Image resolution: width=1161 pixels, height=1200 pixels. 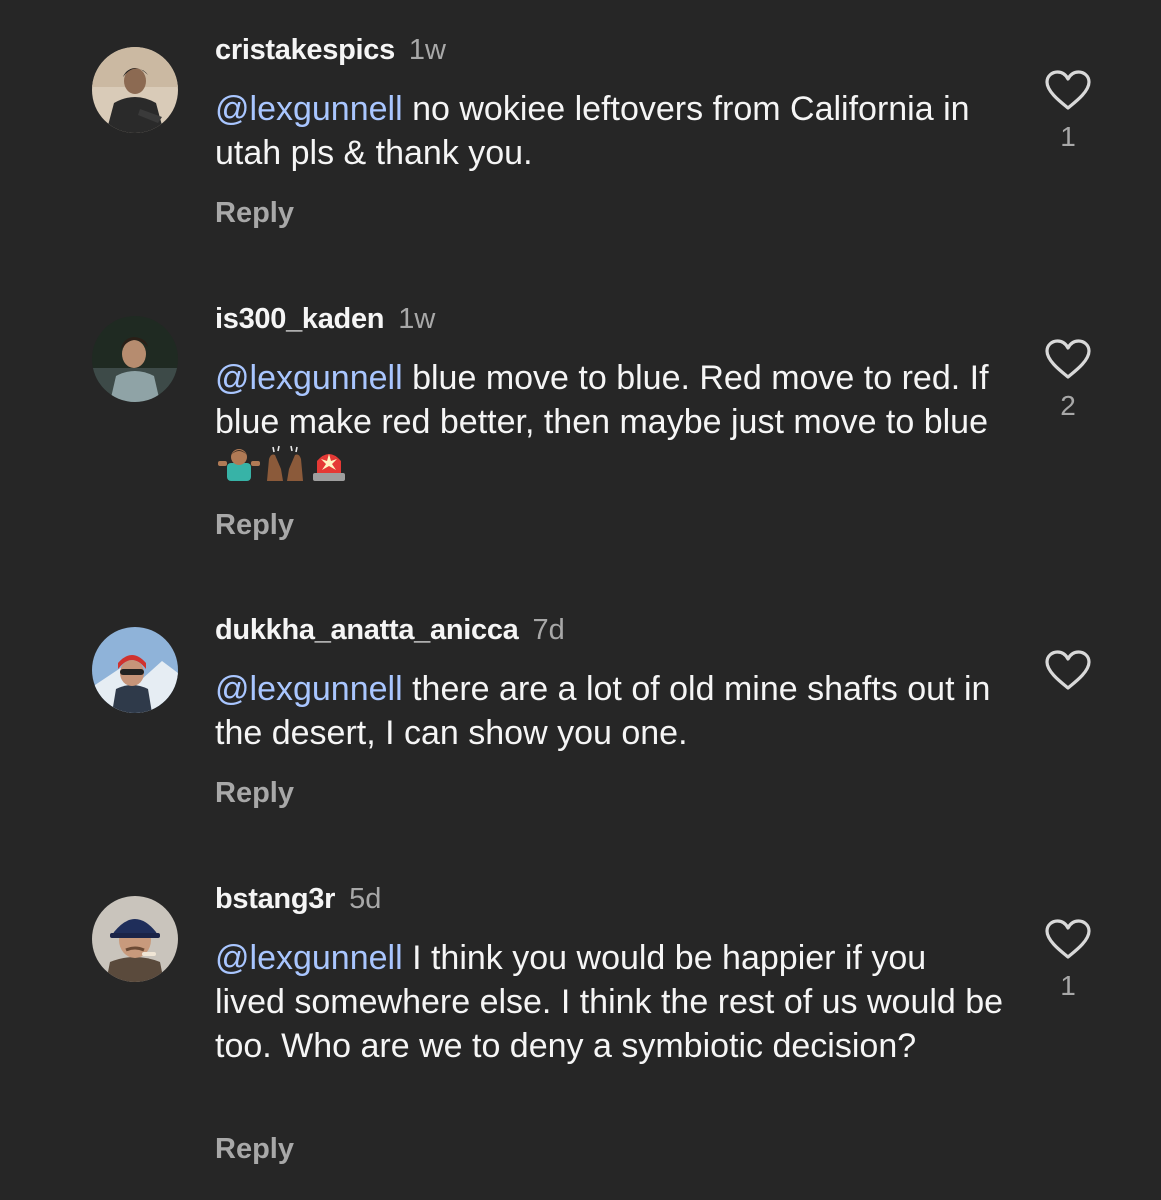 What do you see at coordinates (329, 469) in the screenshot?
I see `police-light-emoji` at bounding box center [329, 469].